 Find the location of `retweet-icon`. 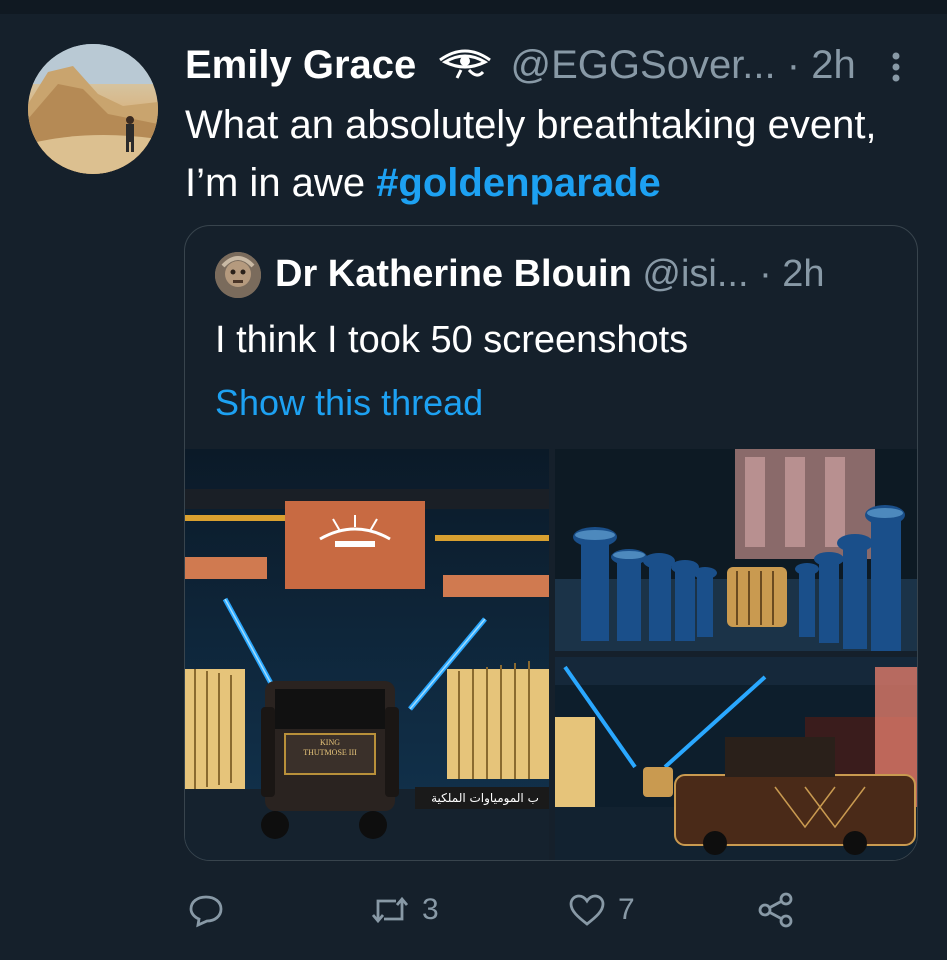

retweet-icon is located at coordinates (390, 910).